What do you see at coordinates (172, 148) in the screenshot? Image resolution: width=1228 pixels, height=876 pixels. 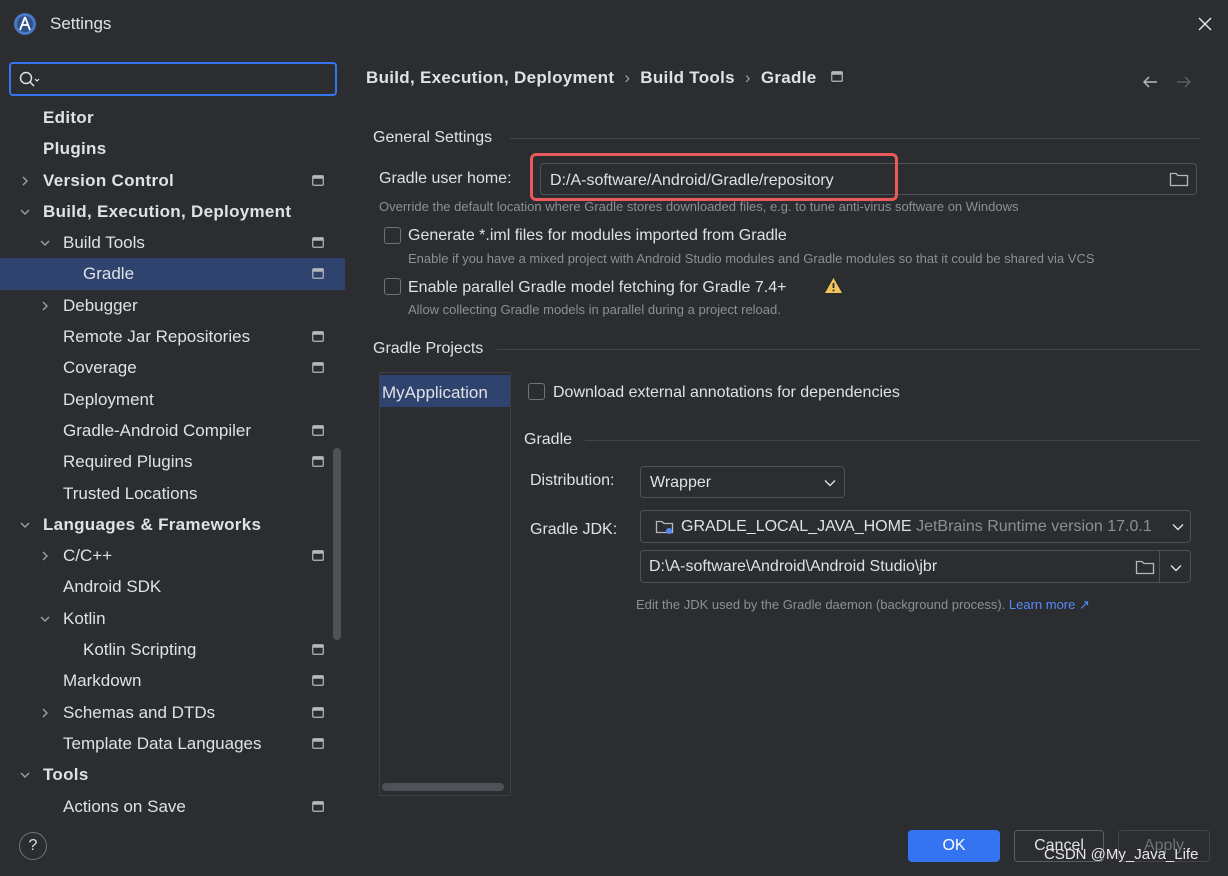 I see `sidebar-item-plugins: Plugins` at bounding box center [172, 148].